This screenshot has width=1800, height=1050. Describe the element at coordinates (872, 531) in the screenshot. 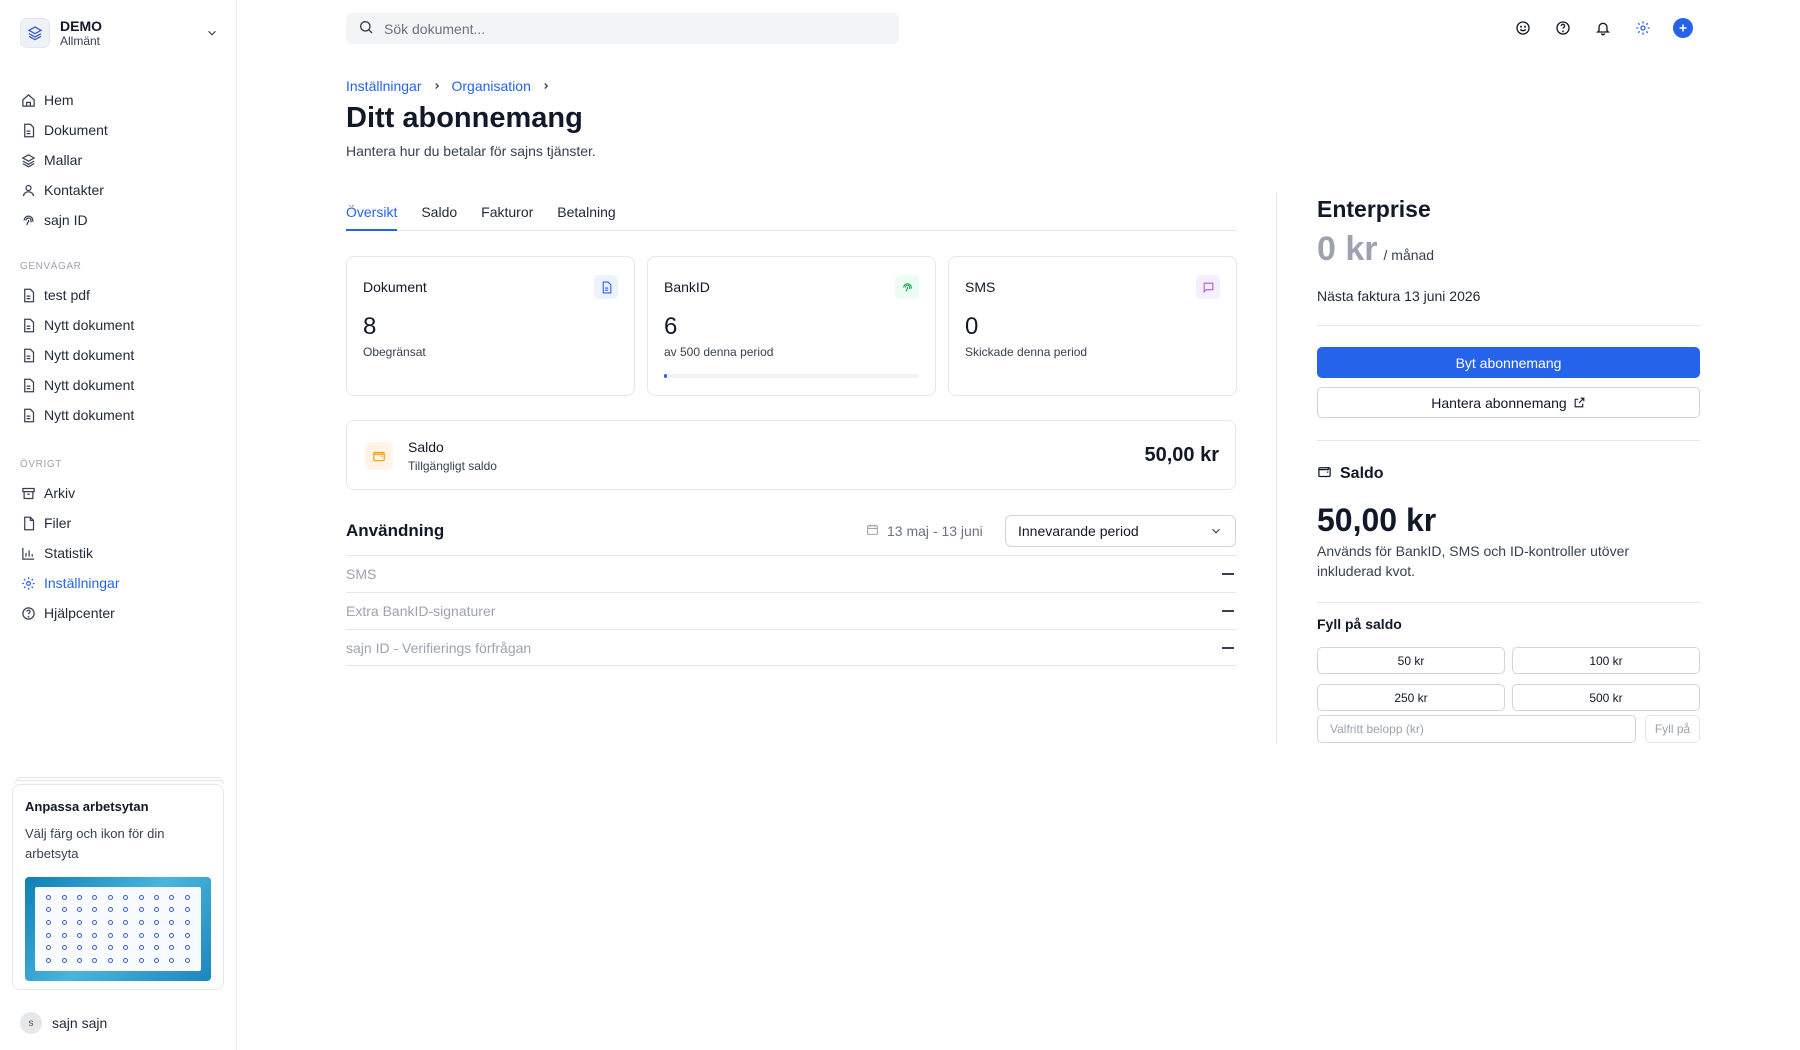

I see `calendar-icon` at that location.